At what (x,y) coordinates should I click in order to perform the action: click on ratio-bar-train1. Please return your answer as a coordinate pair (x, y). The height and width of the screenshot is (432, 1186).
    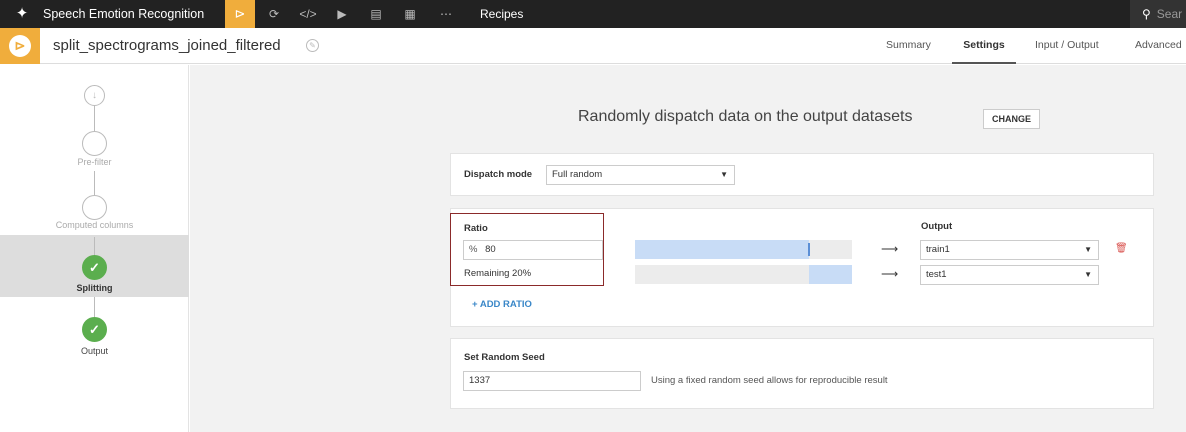
    Looking at the image, I should click on (743, 249).